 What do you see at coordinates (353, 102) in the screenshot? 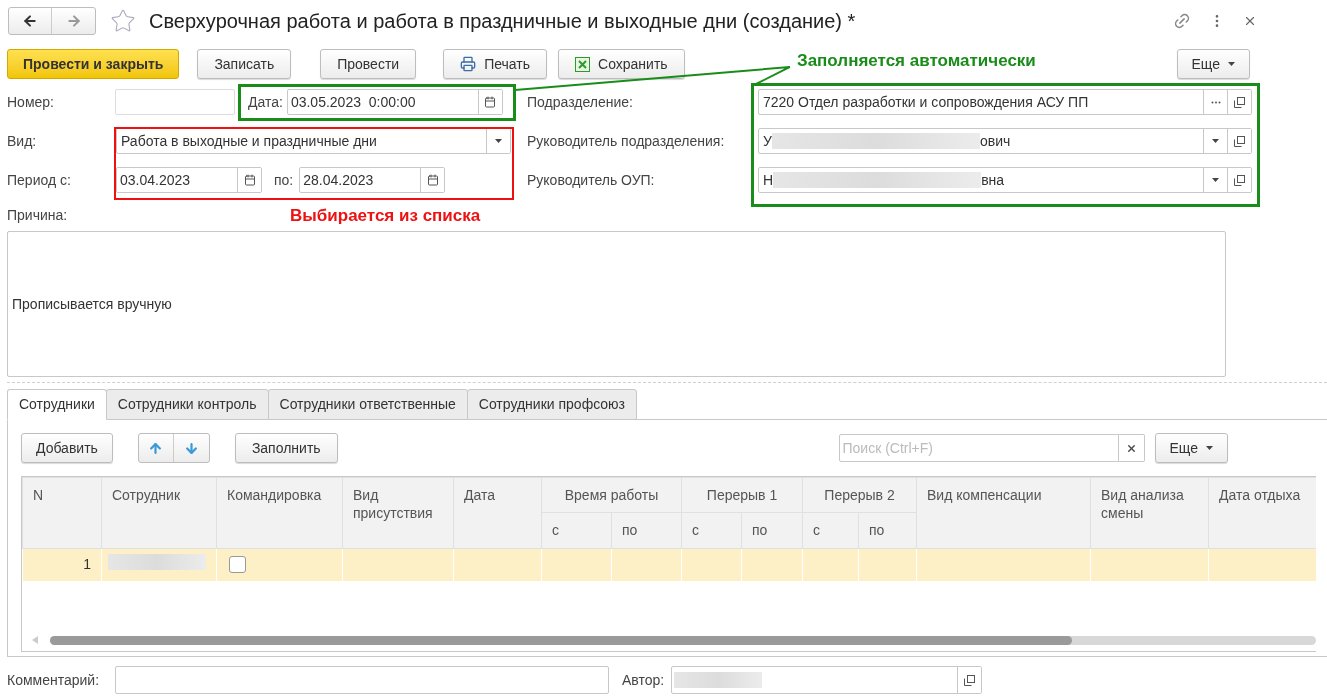
I see `field-value: 03.05.2023 0:00:00` at bounding box center [353, 102].